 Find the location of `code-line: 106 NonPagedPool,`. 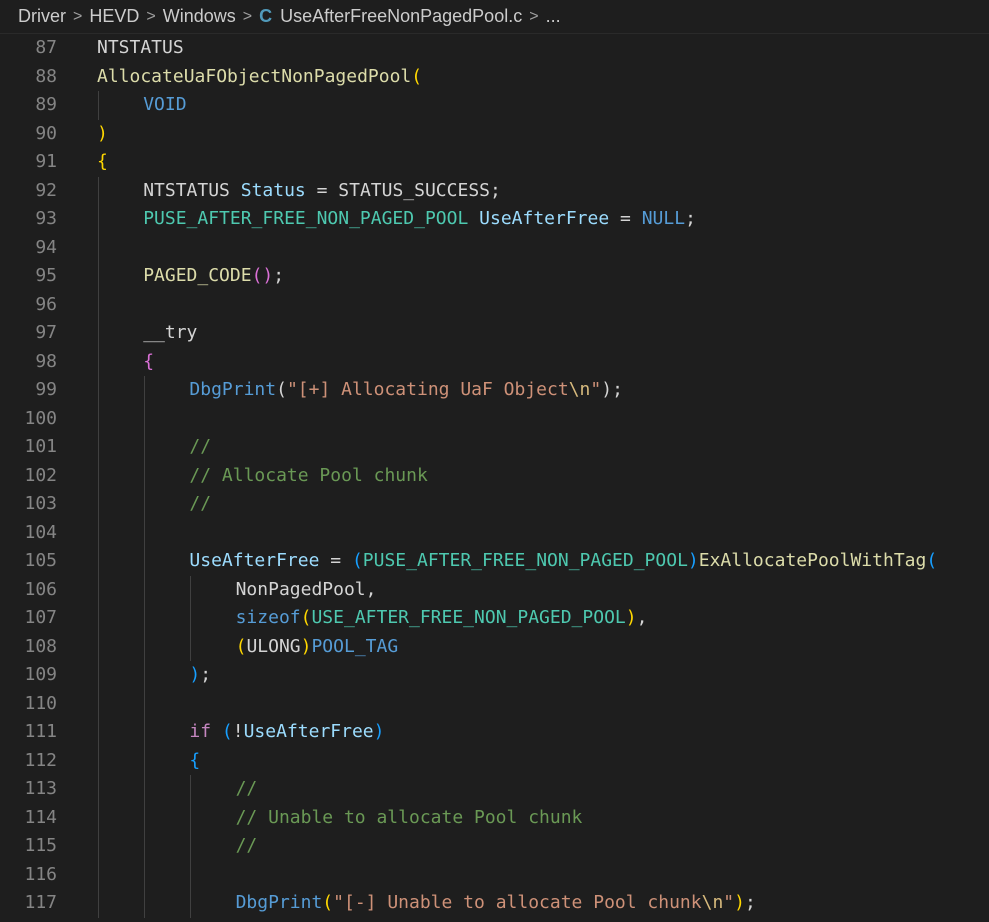

code-line: 106 NonPagedPool, is located at coordinates (494, 589).